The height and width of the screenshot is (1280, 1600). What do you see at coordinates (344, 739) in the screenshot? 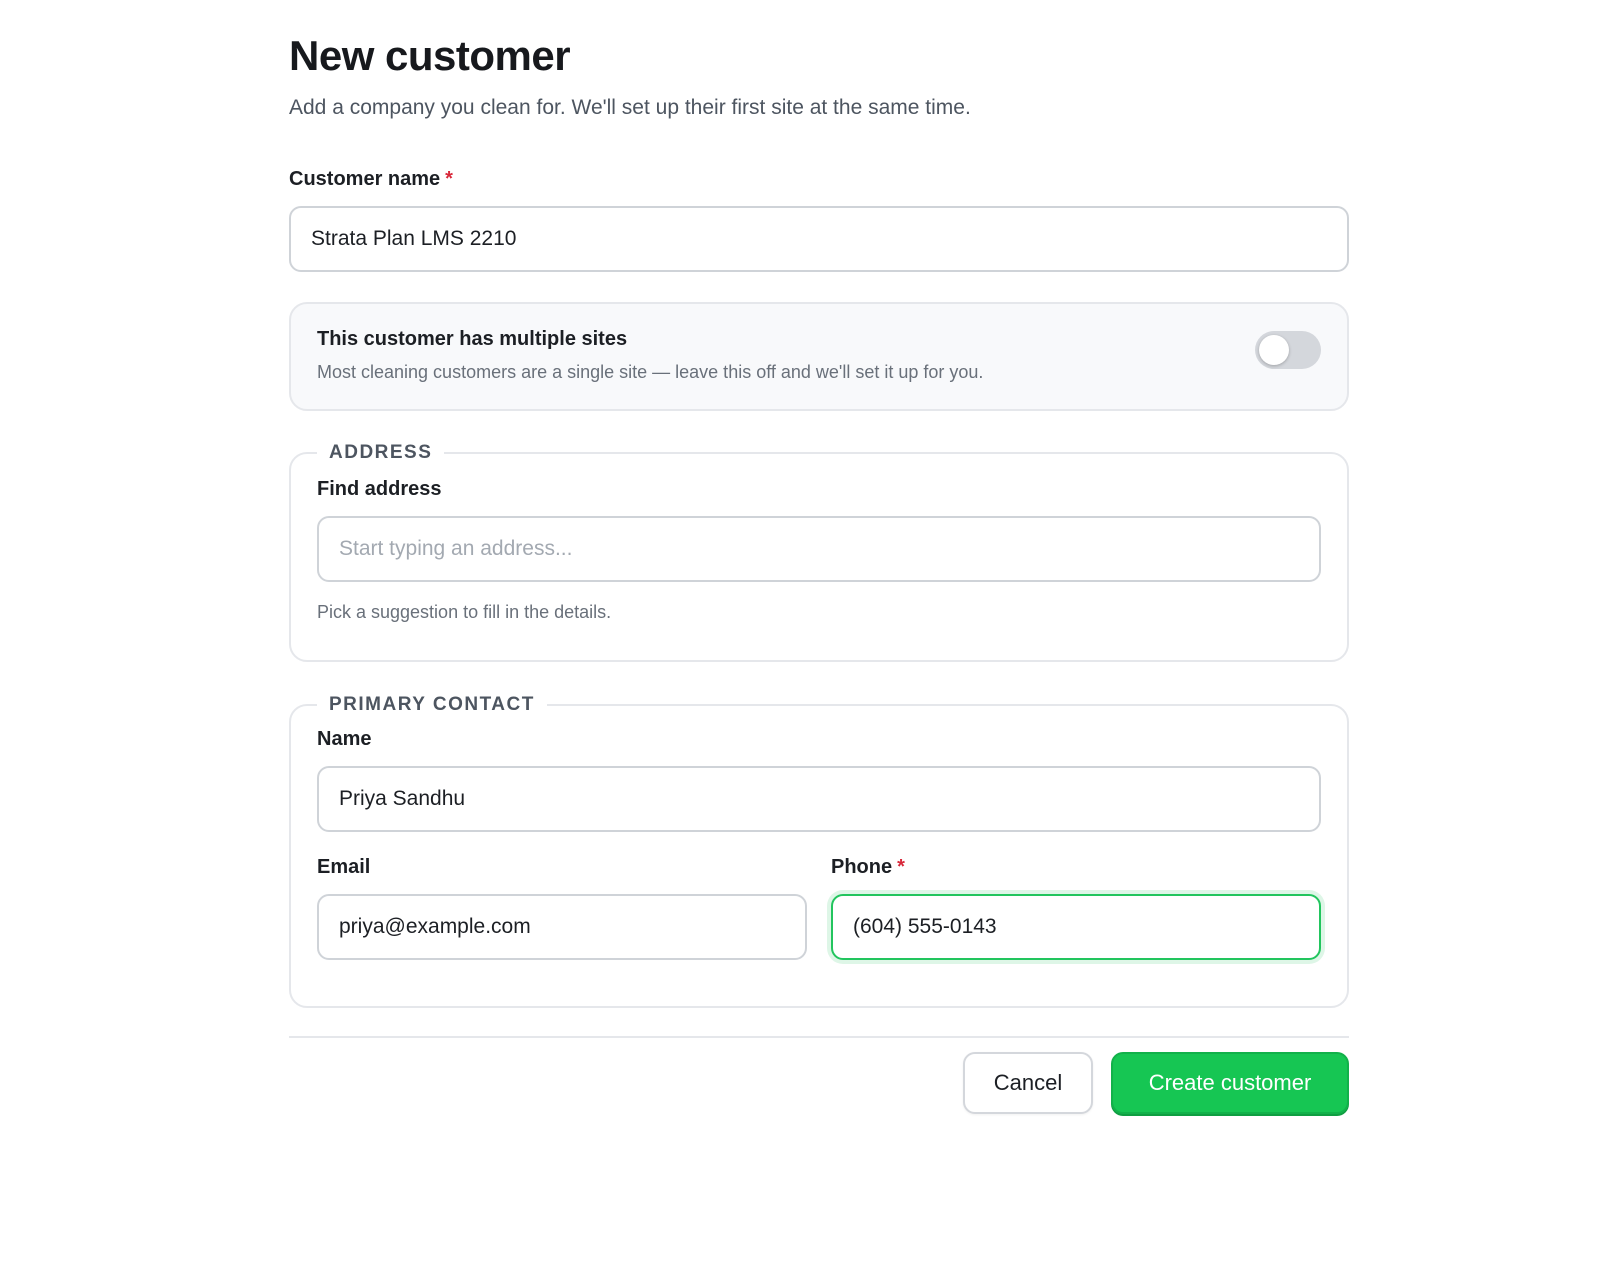
I see `contact-name-label: Name` at bounding box center [344, 739].